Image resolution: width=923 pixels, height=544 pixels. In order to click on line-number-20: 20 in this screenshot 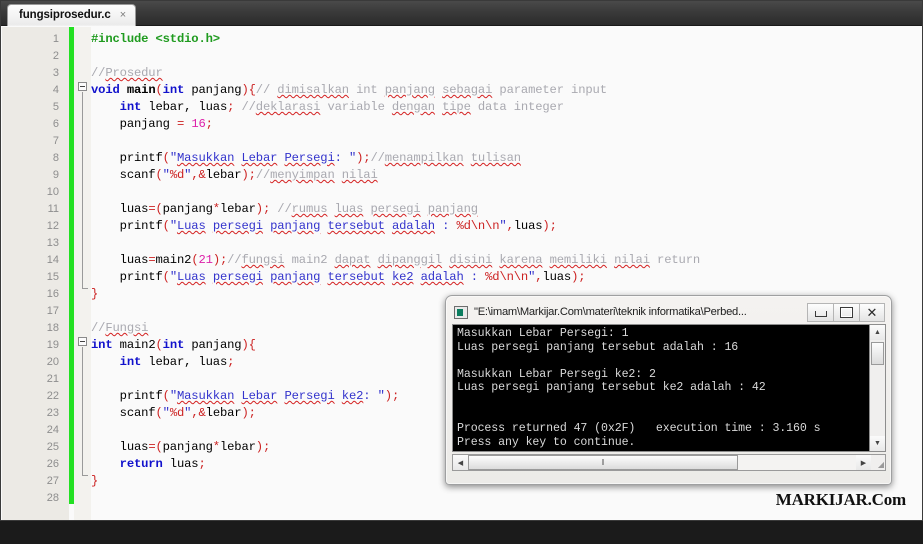, I will do `click(52, 362)`.